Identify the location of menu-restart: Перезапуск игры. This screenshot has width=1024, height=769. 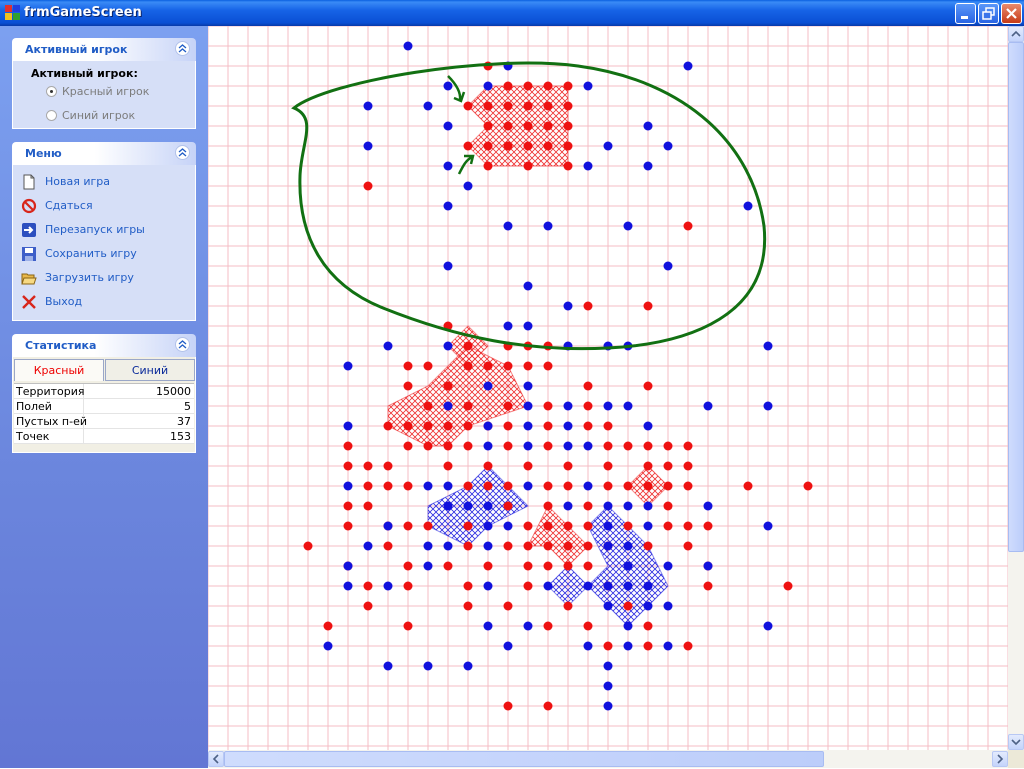
(105, 230).